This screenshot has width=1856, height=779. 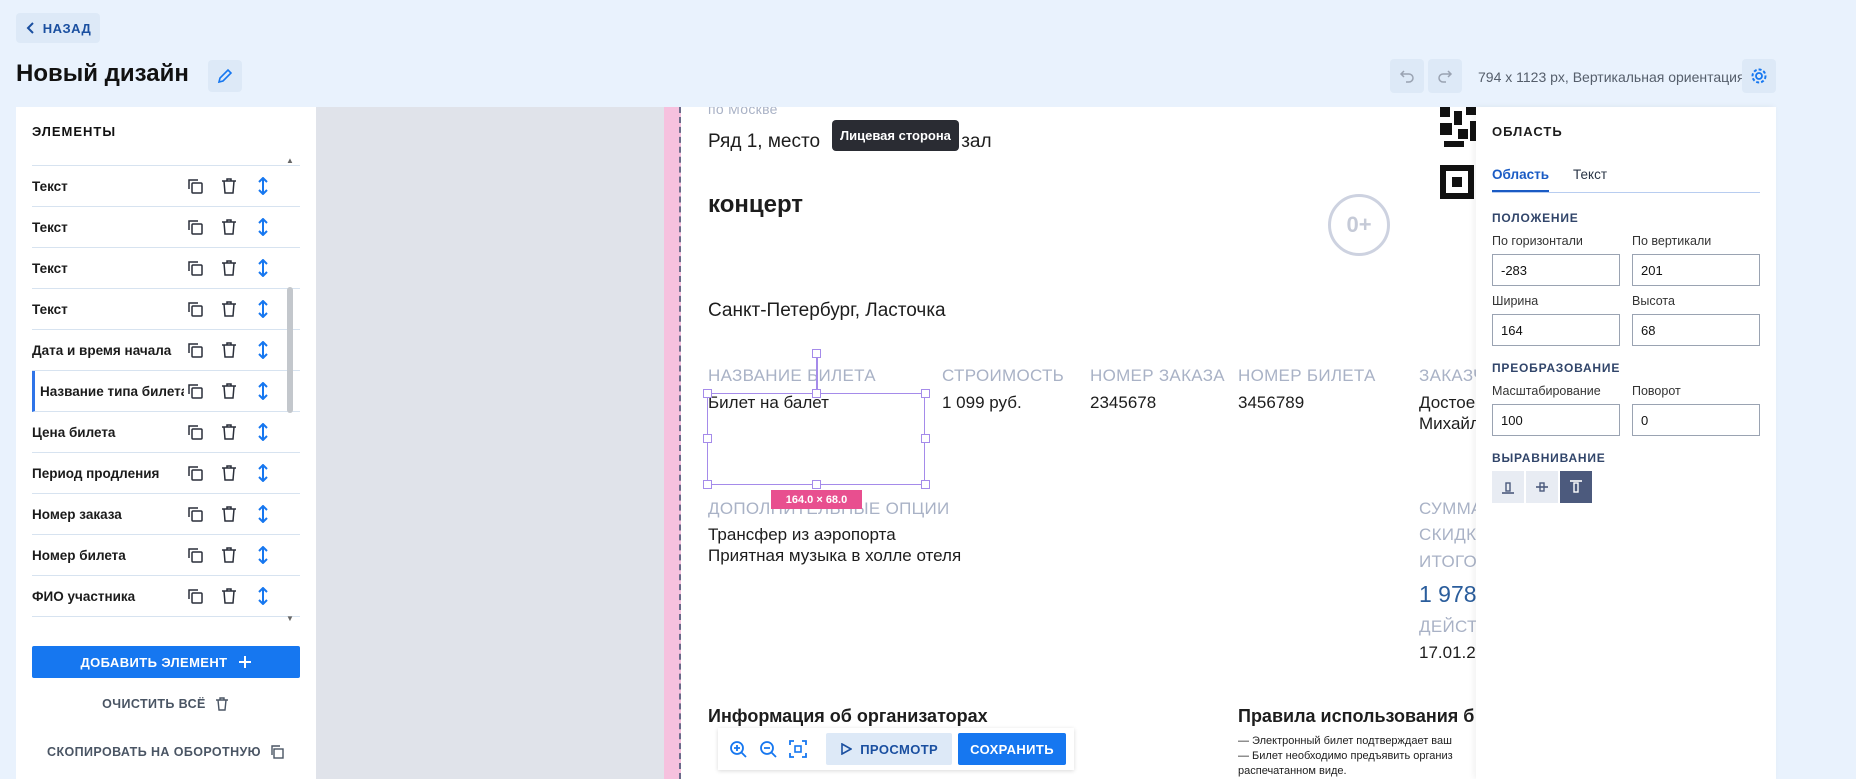 I want to click on align-middle-button, so click(x=1542, y=487).